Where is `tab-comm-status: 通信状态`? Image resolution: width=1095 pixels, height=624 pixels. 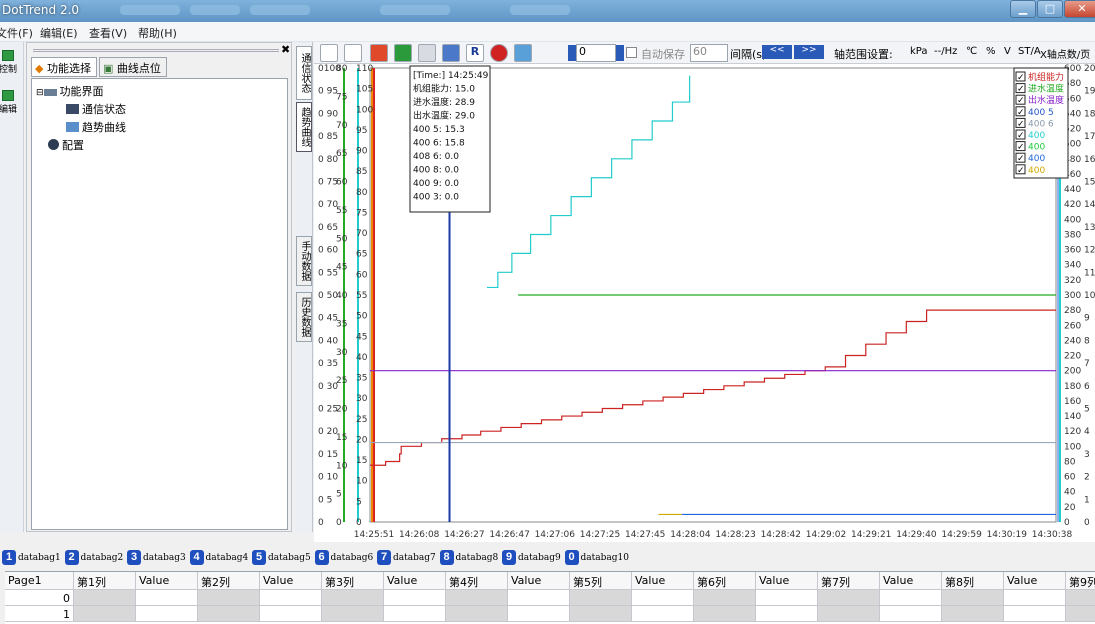
tab-comm-status: 通信状态 is located at coordinates (304, 73).